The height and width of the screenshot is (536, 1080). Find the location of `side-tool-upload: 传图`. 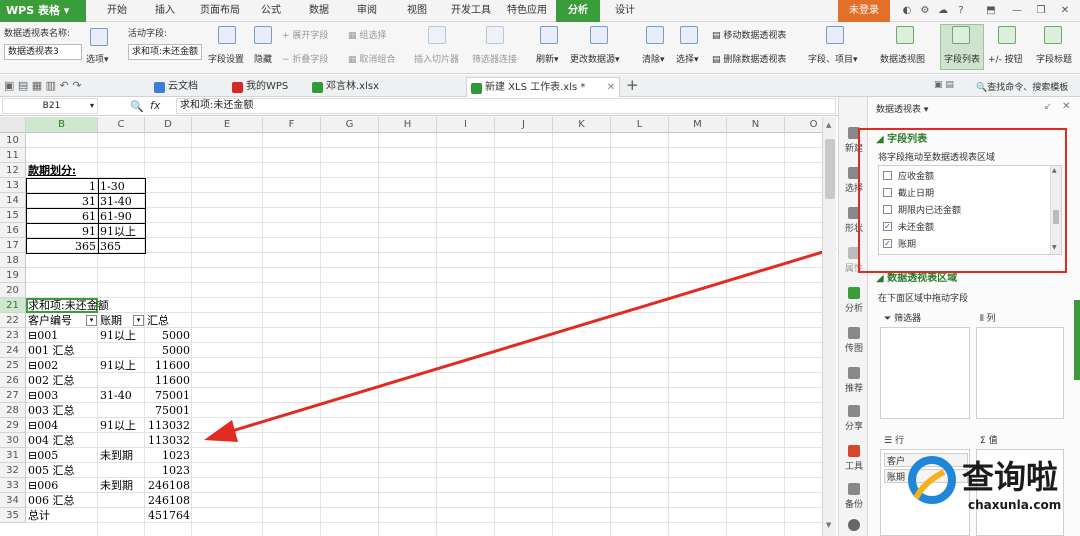

side-tool-upload: 传图 is located at coordinates (854, 340).